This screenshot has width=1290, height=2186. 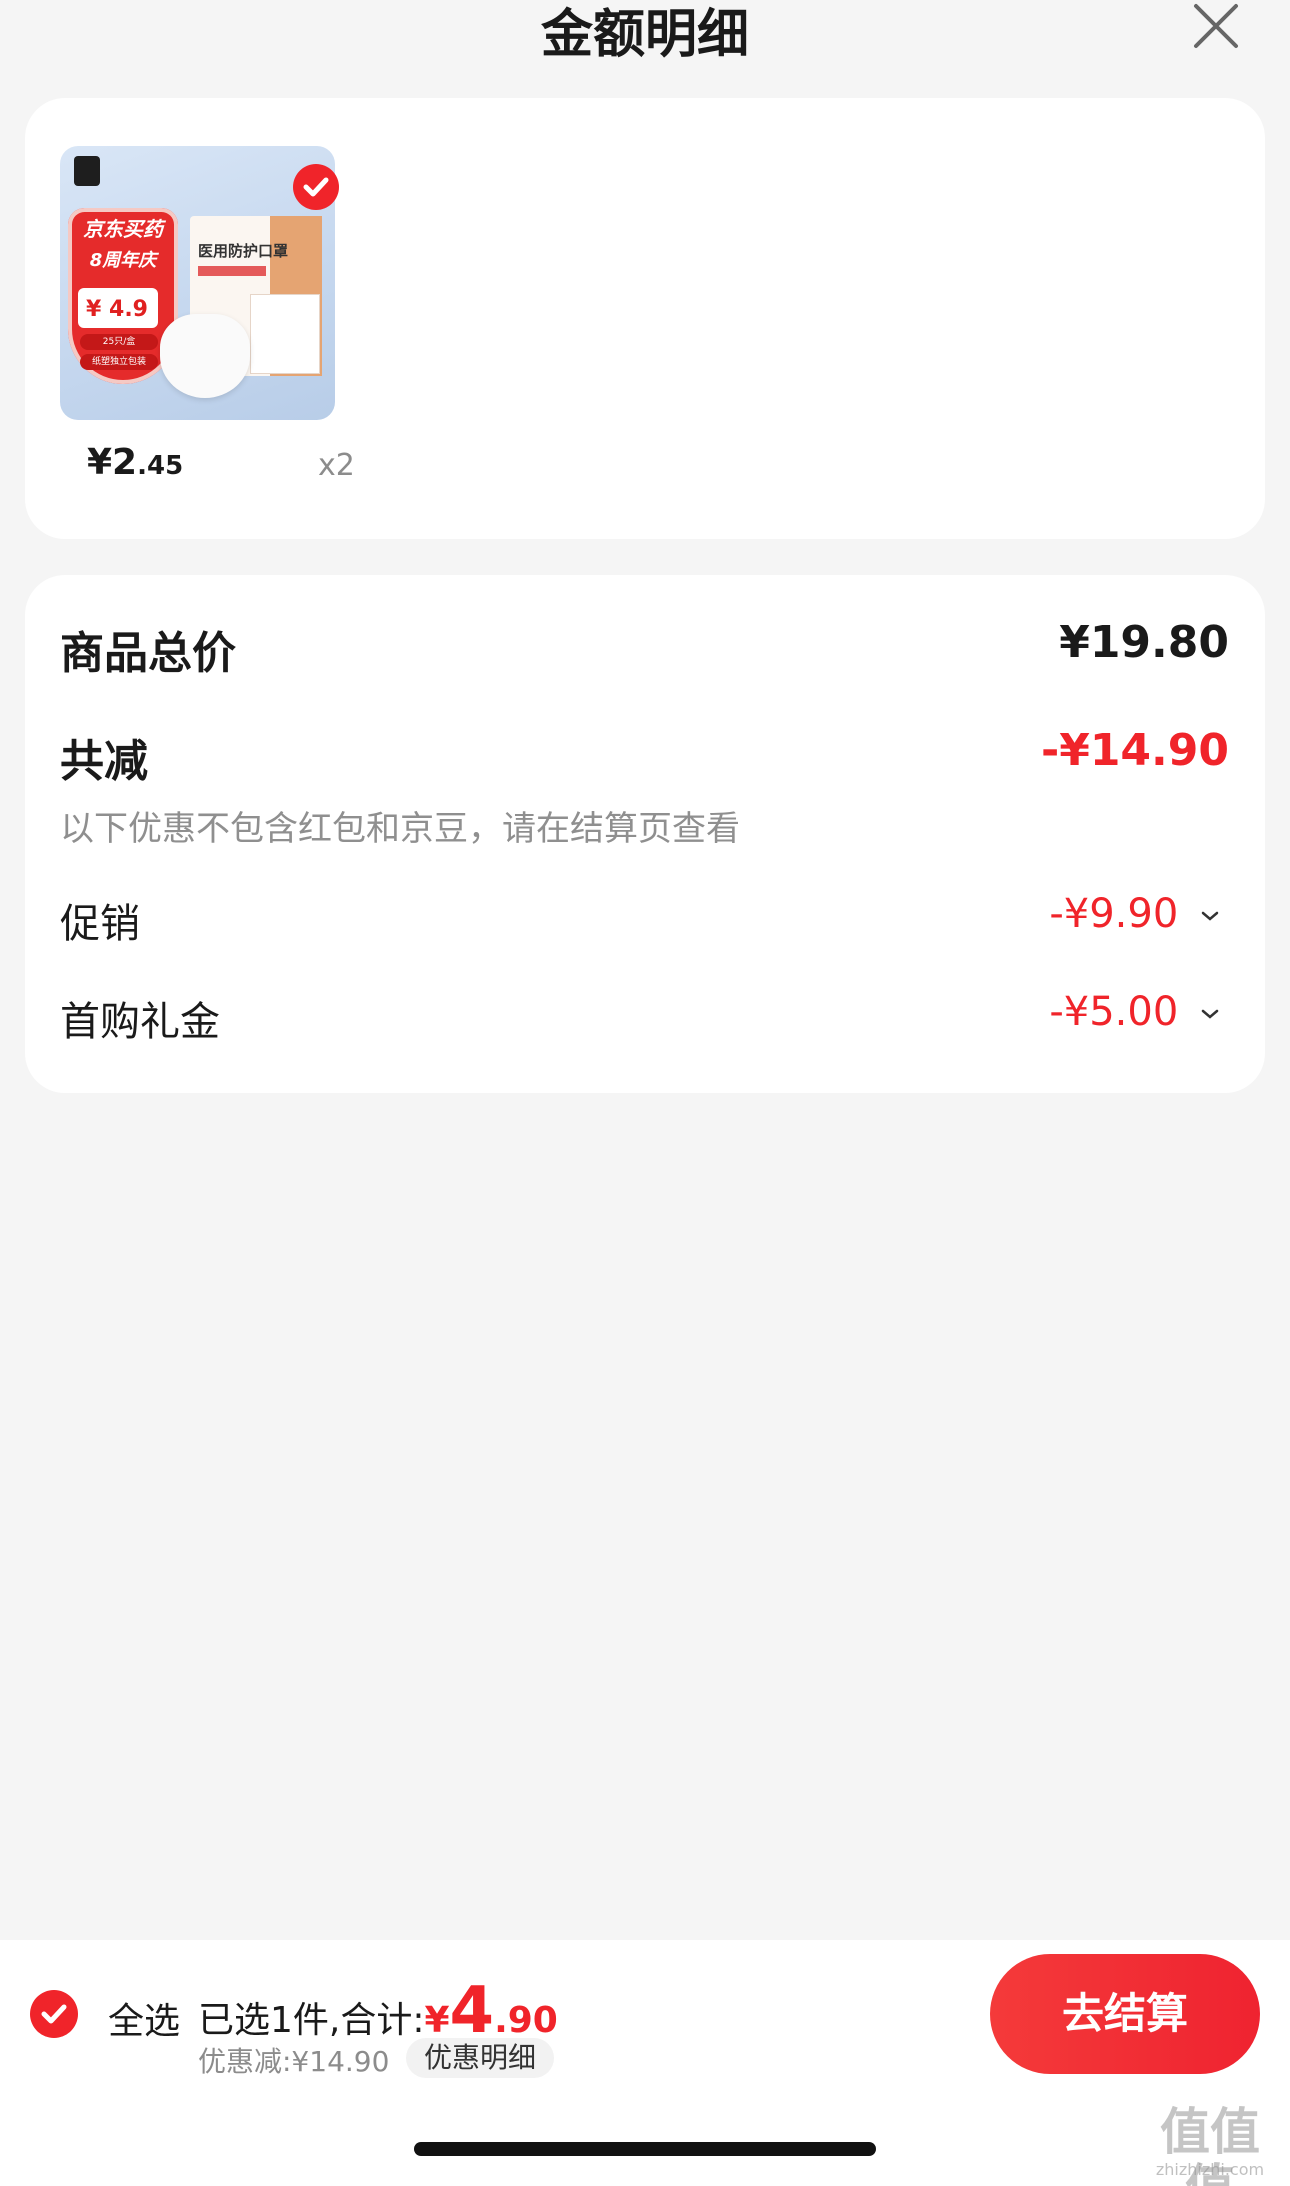 What do you see at coordinates (243, 251) in the screenshot?
I see `box-title: 医用防护口罩` at bounding box center [243, 251].